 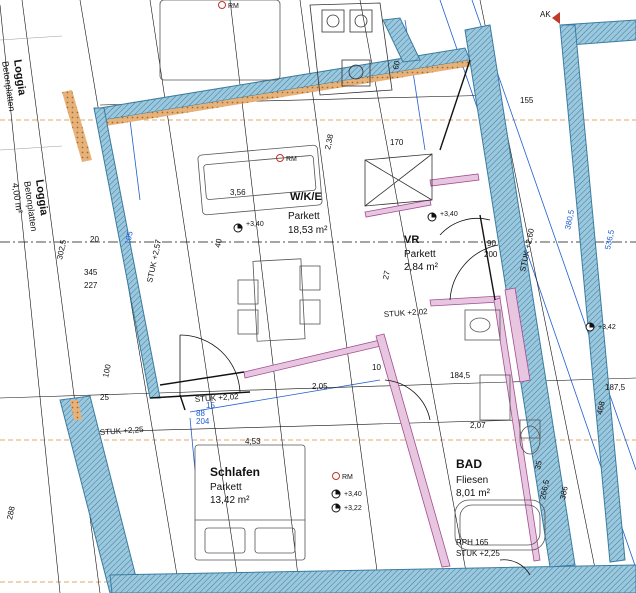 I want to click on room-name-schlafen: Schlafen, so click(x=235, y=472).